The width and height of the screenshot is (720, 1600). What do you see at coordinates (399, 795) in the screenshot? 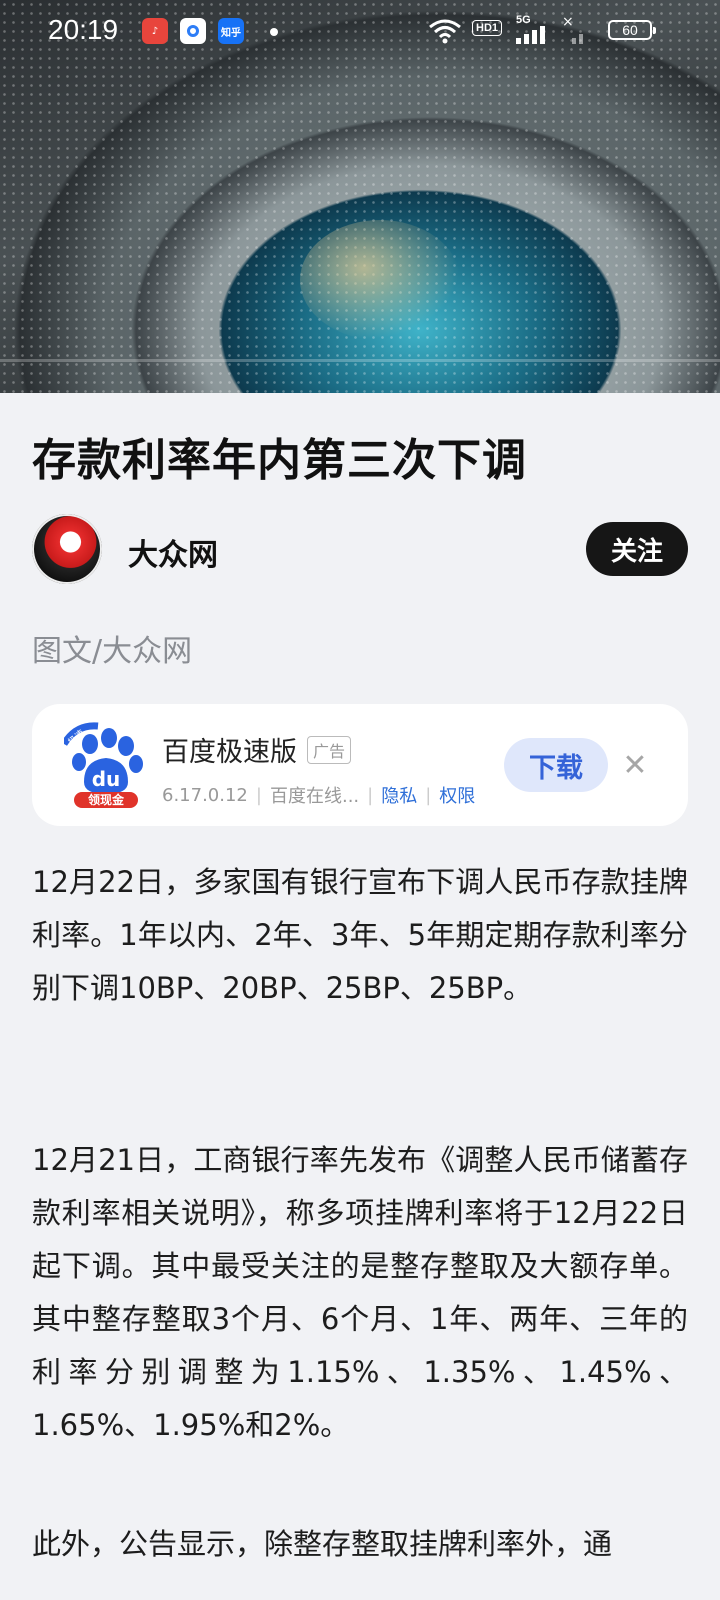
I see `ad-privacy-link: 隐私` at bounding box center [399, 795].